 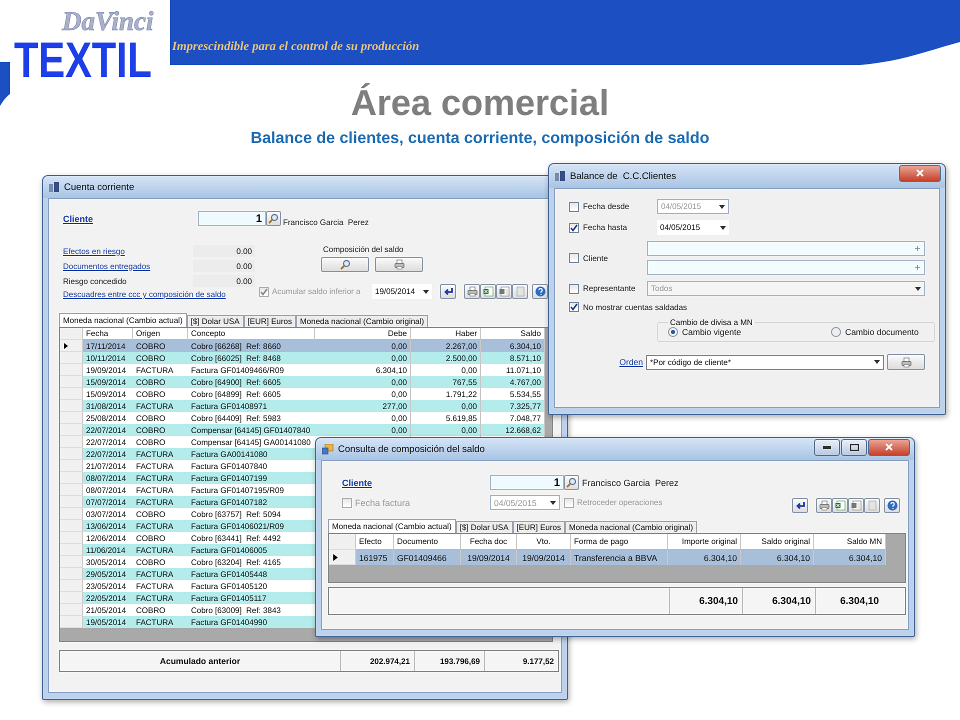 What do you see at coordinates (108, 502) in the screenshot?
I see `table-cell: 07/07/2014` at bounding box center [108, 502].